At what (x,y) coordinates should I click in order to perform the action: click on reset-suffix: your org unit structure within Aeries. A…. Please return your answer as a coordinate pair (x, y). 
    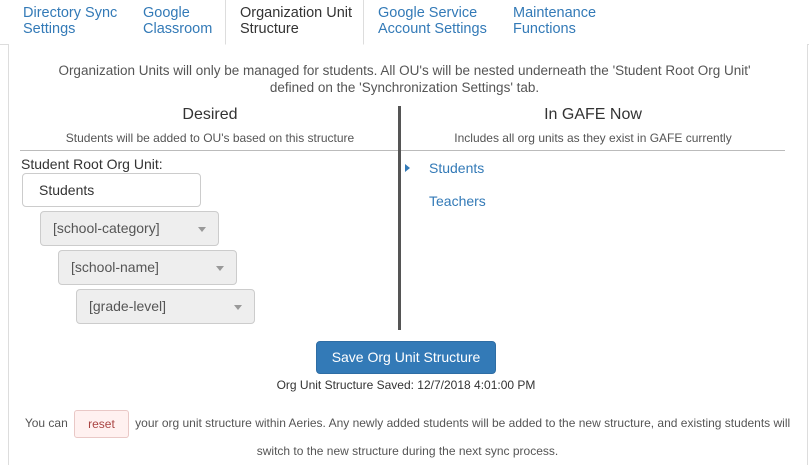
    Looking at the image, I should click on (463, 437).